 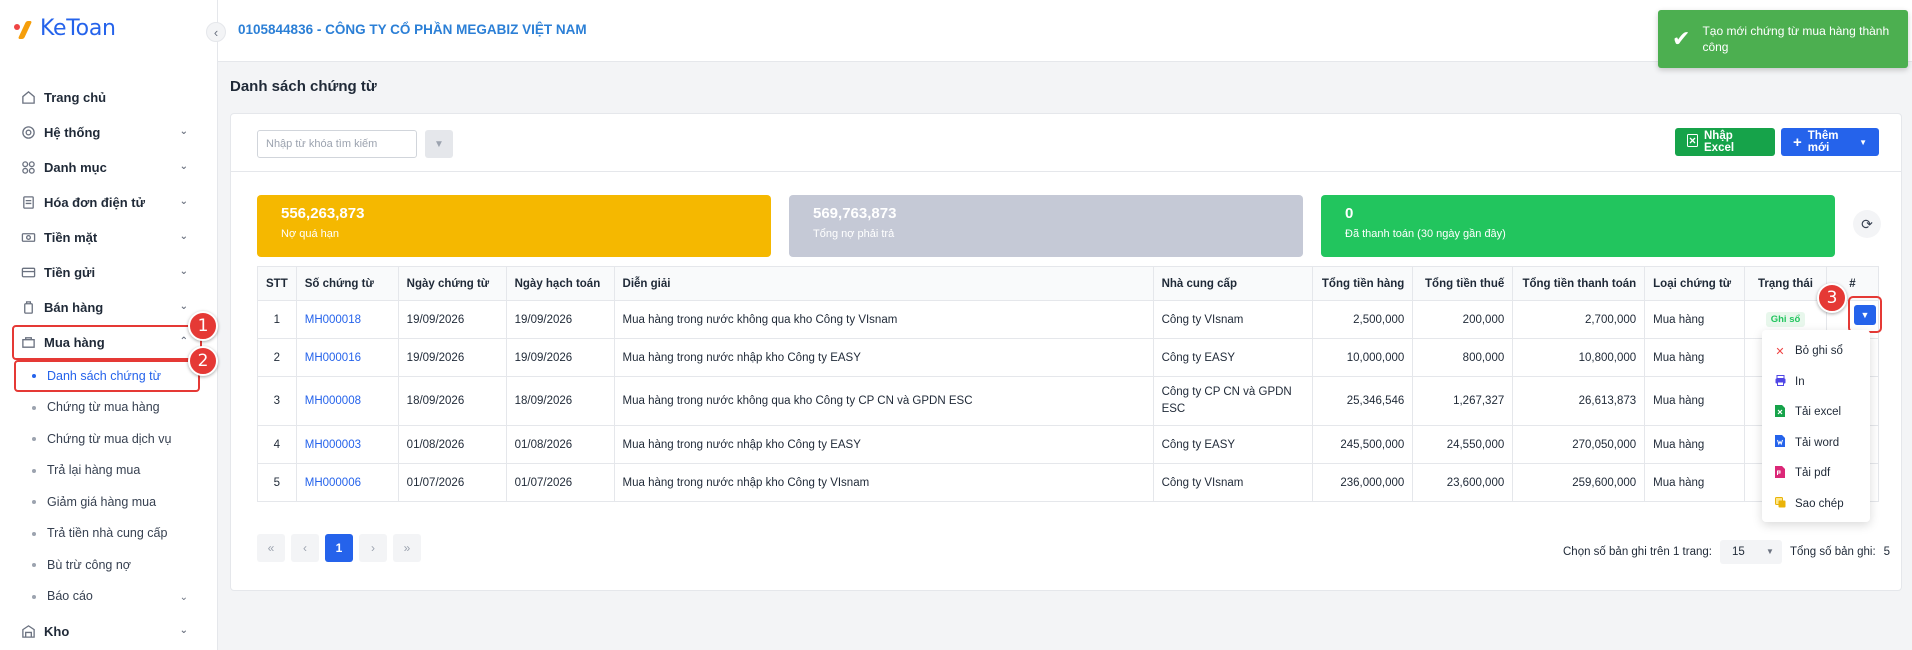 What do you see at coordinates (1349, 213) in the screenshot?
I see `stat-value: 0` at bounding box center [1349, 213].